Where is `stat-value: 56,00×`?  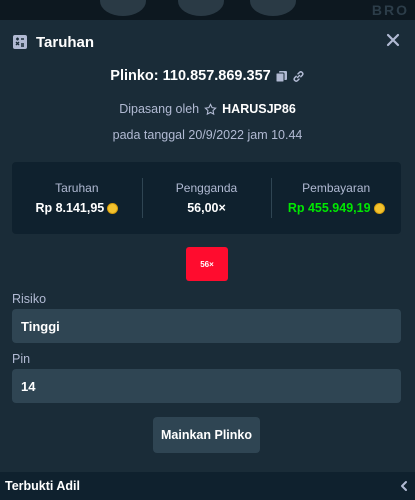 stat-value: 56,00× is located at coordinates (206, 208).